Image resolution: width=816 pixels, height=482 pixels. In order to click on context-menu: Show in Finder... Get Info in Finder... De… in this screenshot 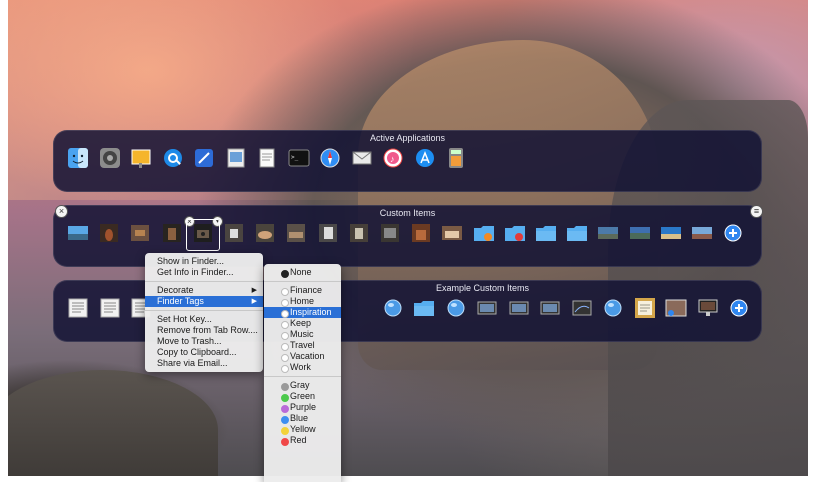, I will do `click(204, 312)`.